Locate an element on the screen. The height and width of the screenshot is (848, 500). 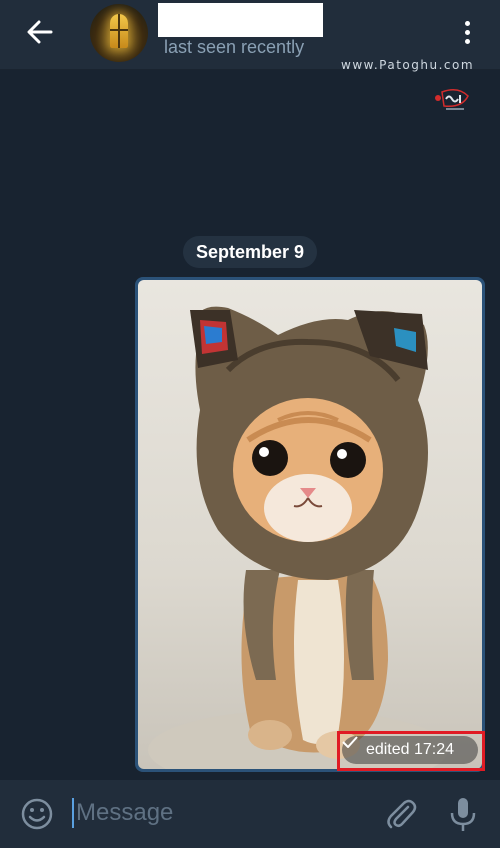
watermark-url: www.Patoghu.com is located at coordinates (408, 65).